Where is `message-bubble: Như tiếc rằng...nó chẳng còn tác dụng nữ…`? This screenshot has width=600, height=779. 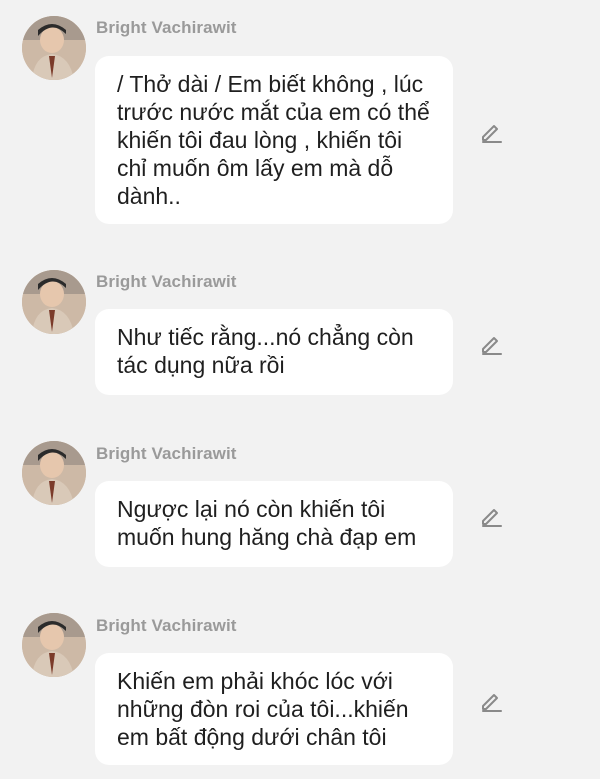 message-bubble: Như tiếc rằng...nó chẳng còn tác dụng nữ… is located at coordinates (274, 352).